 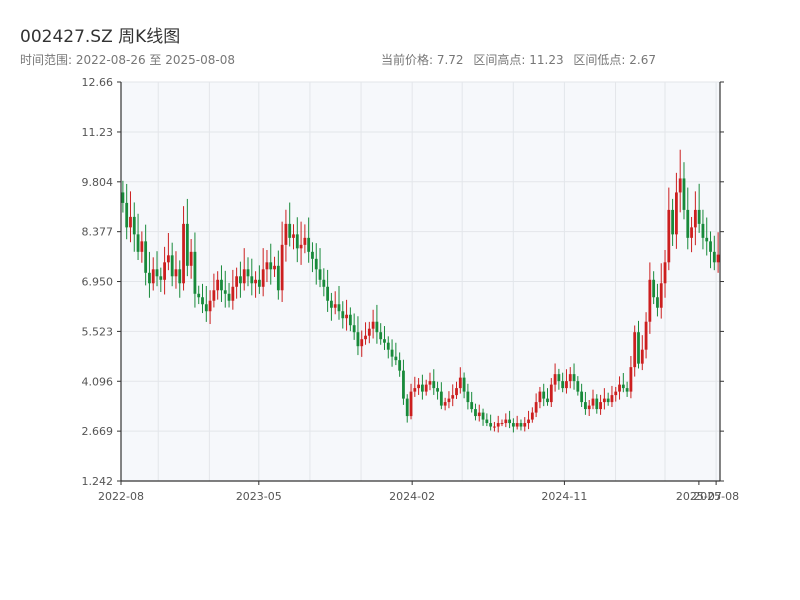 I want to click on x-tick-label: 2023-05, so click(x=259, y=496).